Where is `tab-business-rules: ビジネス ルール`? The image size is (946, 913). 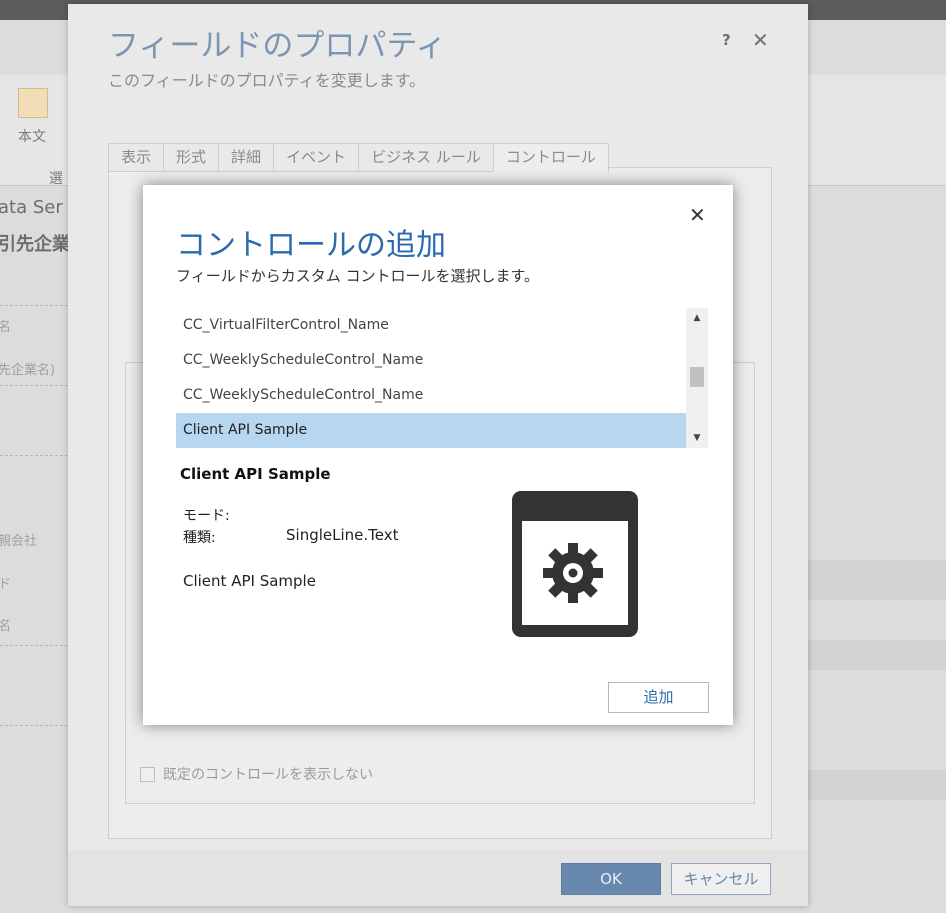
tab-business-rules: ビジネス ルール is located at coordinates (425, 157).